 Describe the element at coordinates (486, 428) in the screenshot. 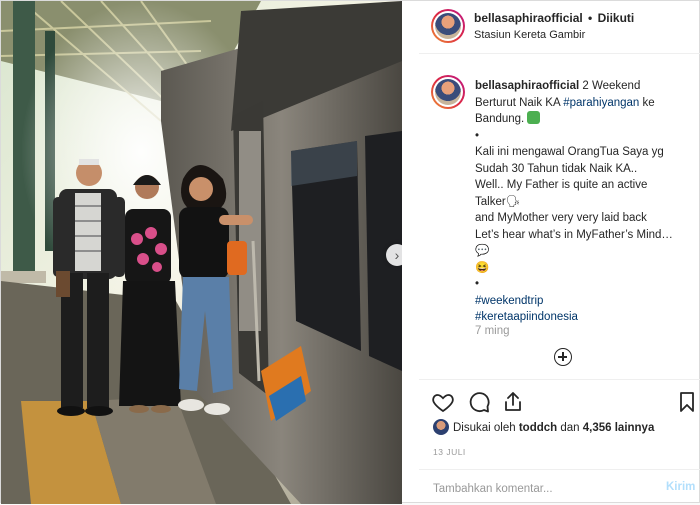

I see `likes-prefix: Disukai oleh` at that location.